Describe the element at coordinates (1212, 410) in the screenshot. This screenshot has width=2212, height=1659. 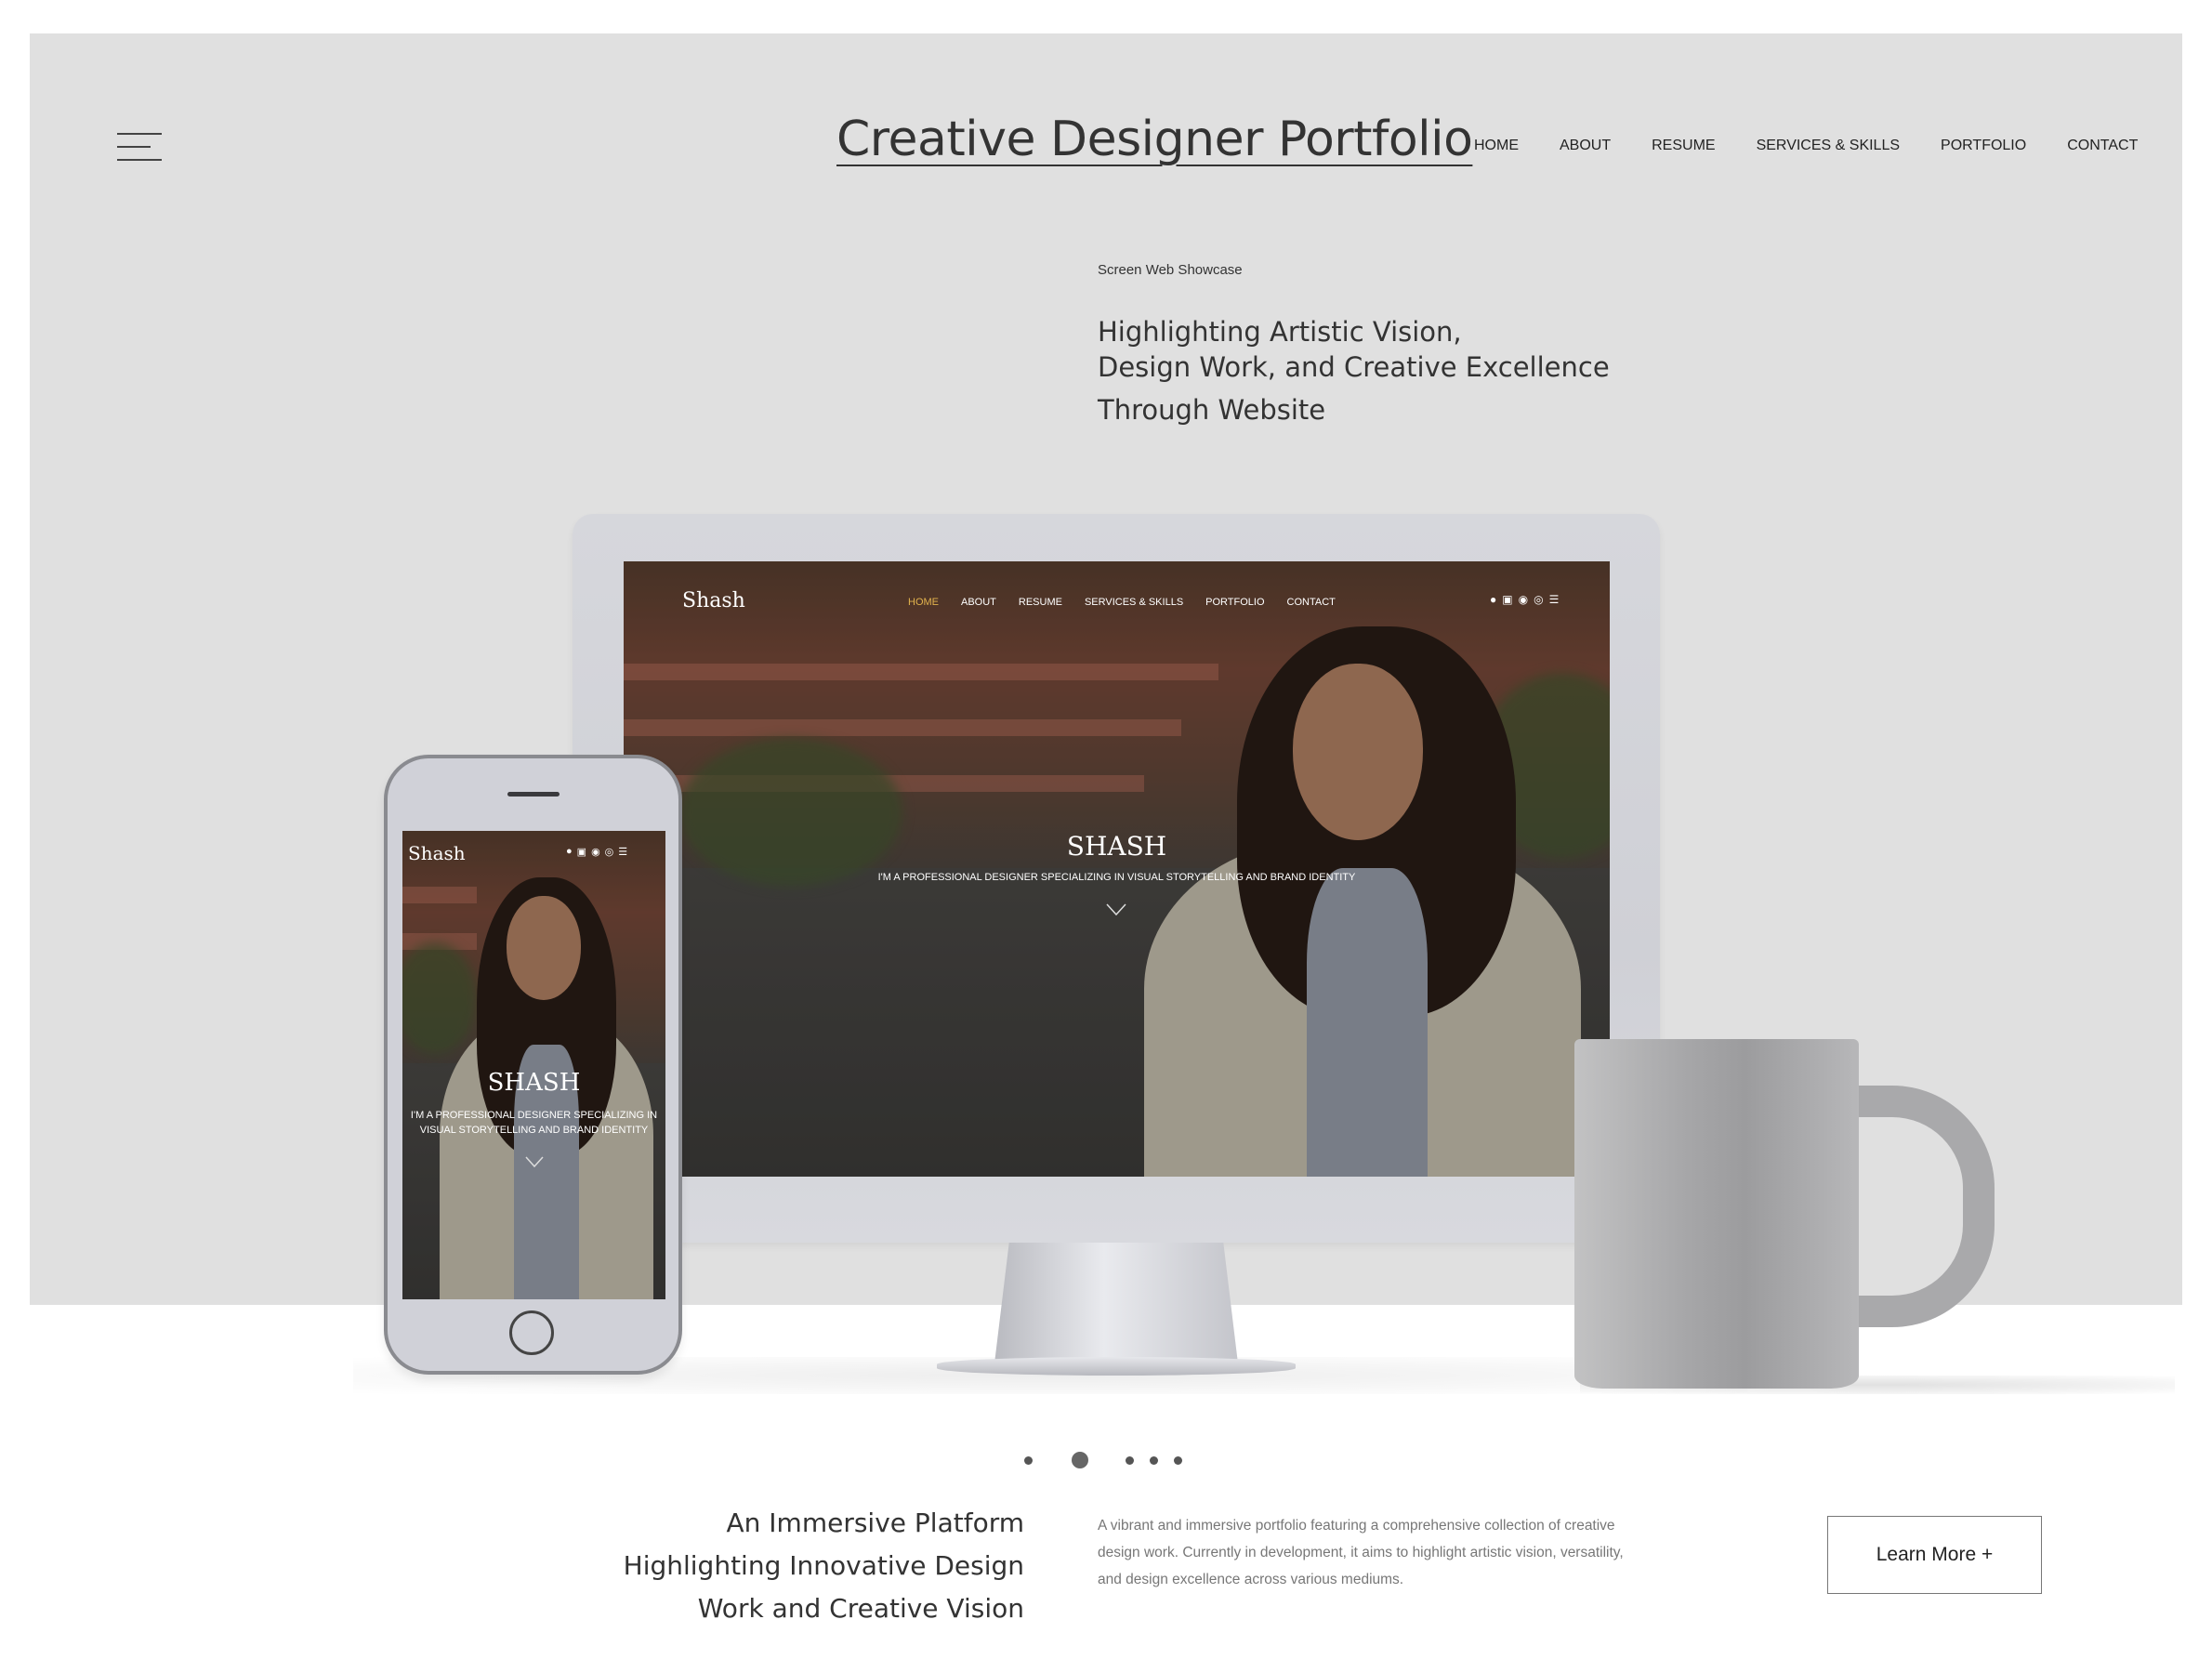
I see `hero-headline-line: Through Website` at that location.